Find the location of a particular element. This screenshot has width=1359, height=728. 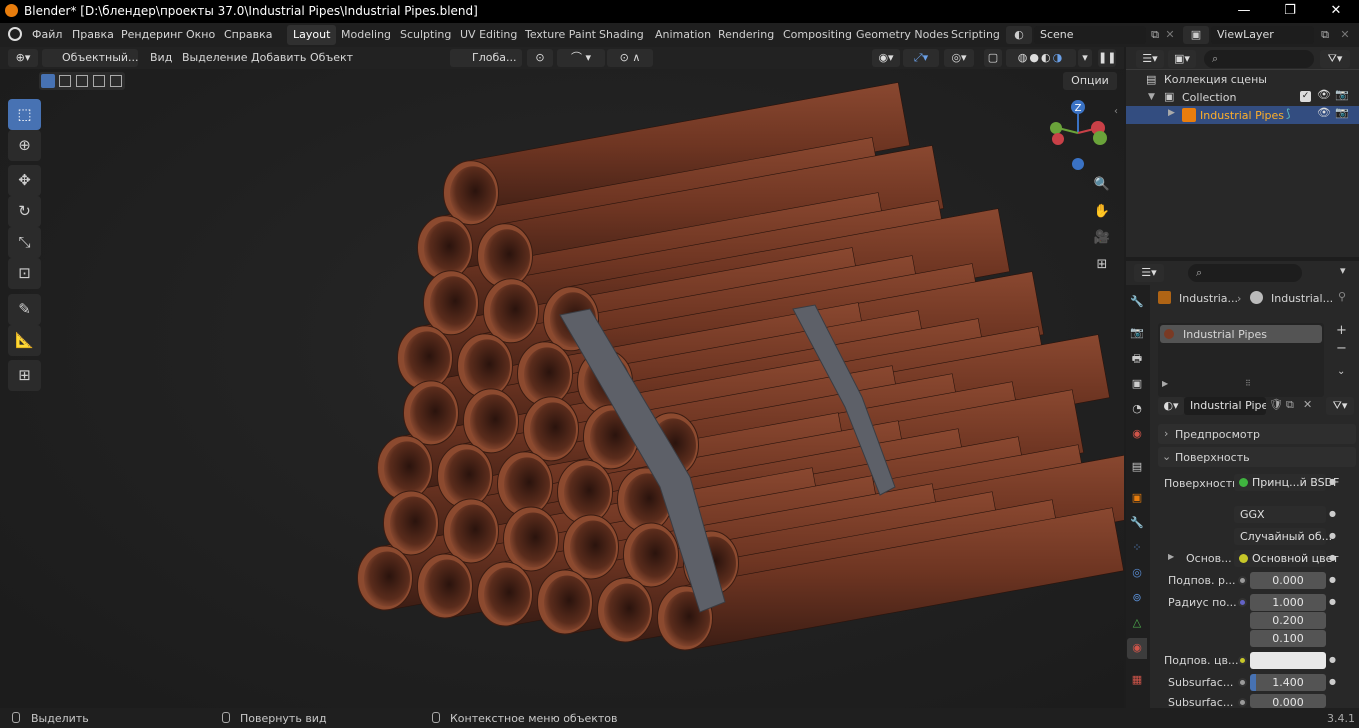

object-eye-icon: 👁 is located at coordinates (1324, 112).